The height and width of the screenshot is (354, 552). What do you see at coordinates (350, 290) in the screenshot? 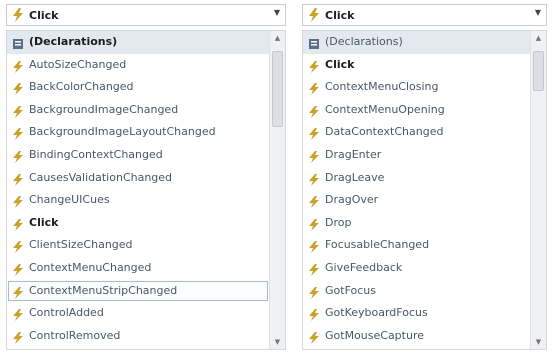
I see `list-item-label: GotFocus` at bounding box center [350, 290].